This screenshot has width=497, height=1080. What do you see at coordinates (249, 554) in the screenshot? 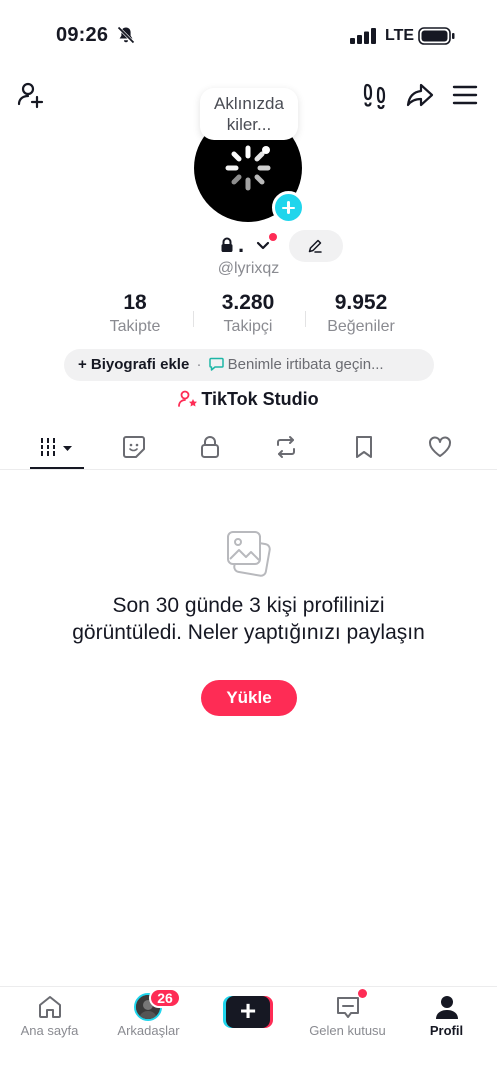
I see `photos-placeholder-icon` at bounding box center [249, 554].